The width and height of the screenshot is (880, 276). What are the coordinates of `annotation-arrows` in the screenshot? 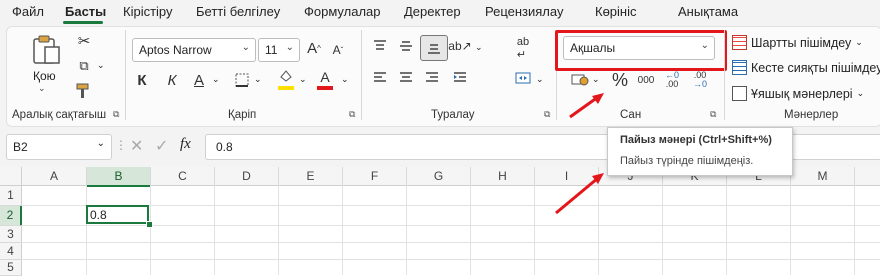 It's located at (579, 154).